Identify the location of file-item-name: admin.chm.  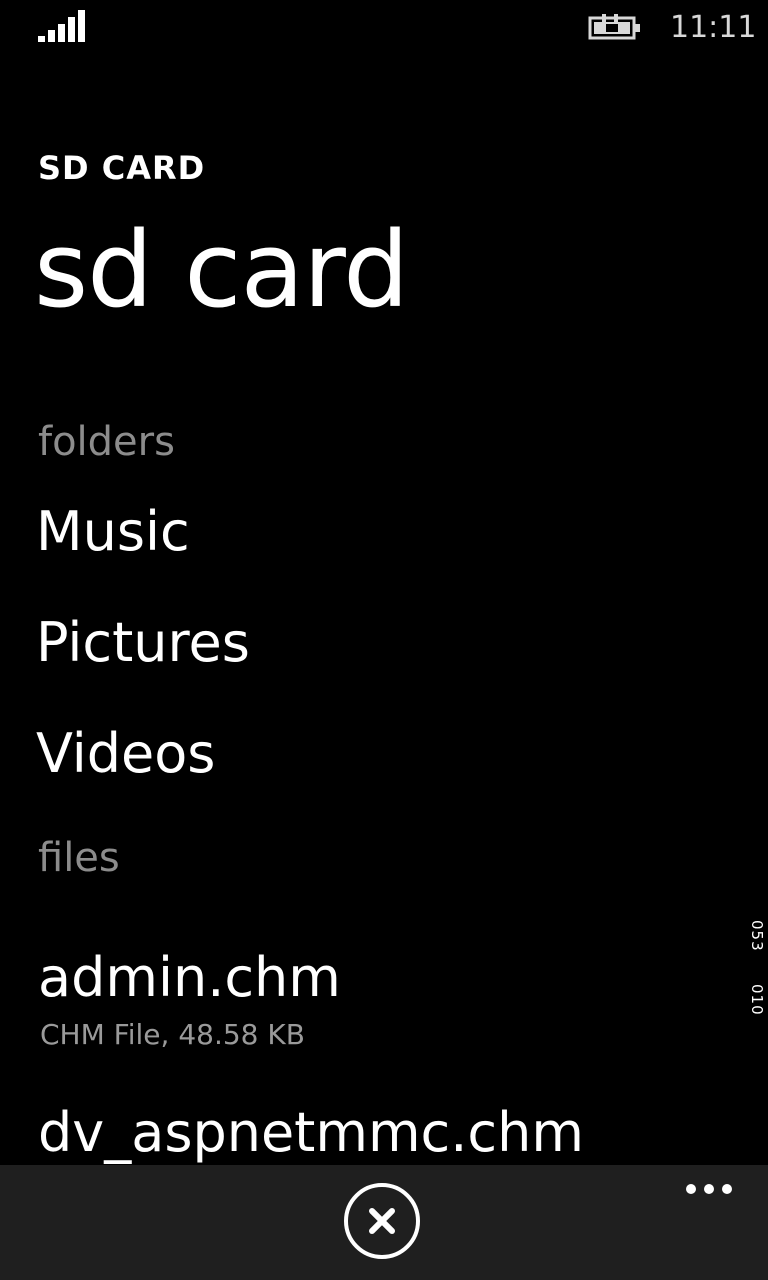
(189, 978).